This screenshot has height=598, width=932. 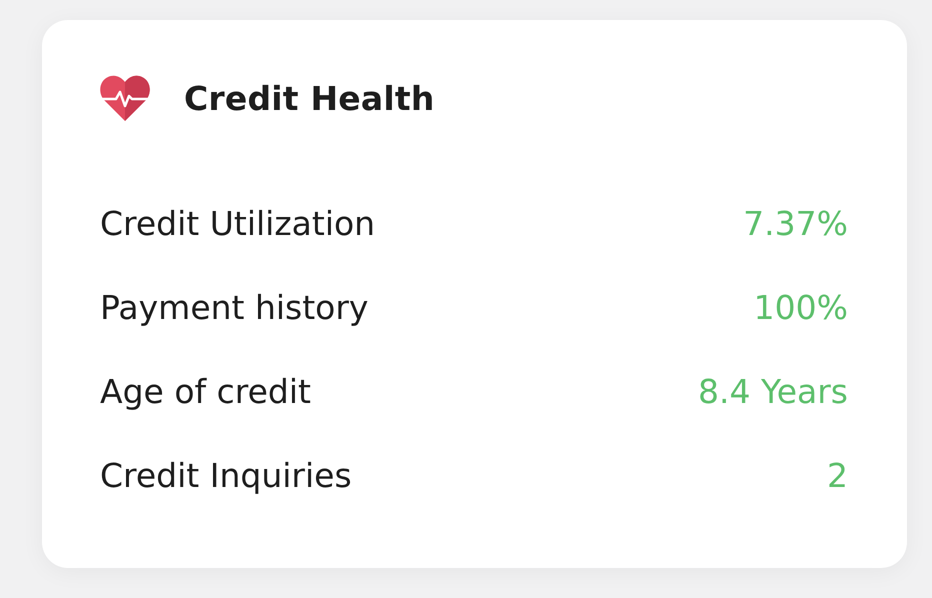 I want to click on metric-label: Credit Inquiries, so click(x=226, y=475).